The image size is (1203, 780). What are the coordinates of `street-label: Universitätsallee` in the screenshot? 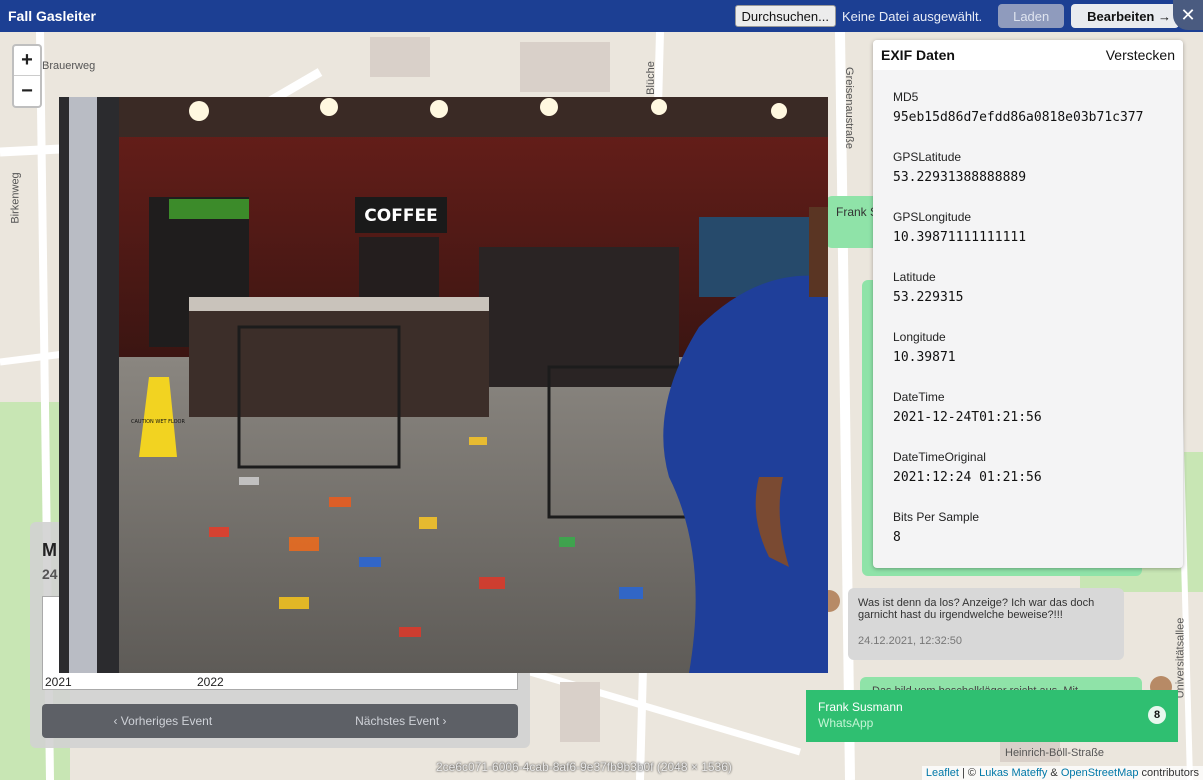 It's located at (1180, 658).